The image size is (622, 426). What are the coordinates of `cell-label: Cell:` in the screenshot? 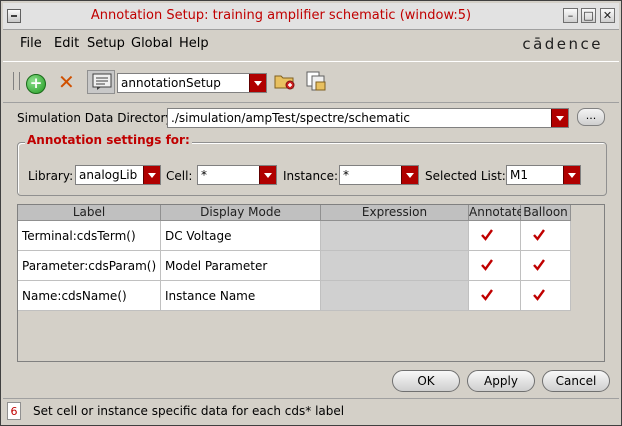 It's located at (179, 176).